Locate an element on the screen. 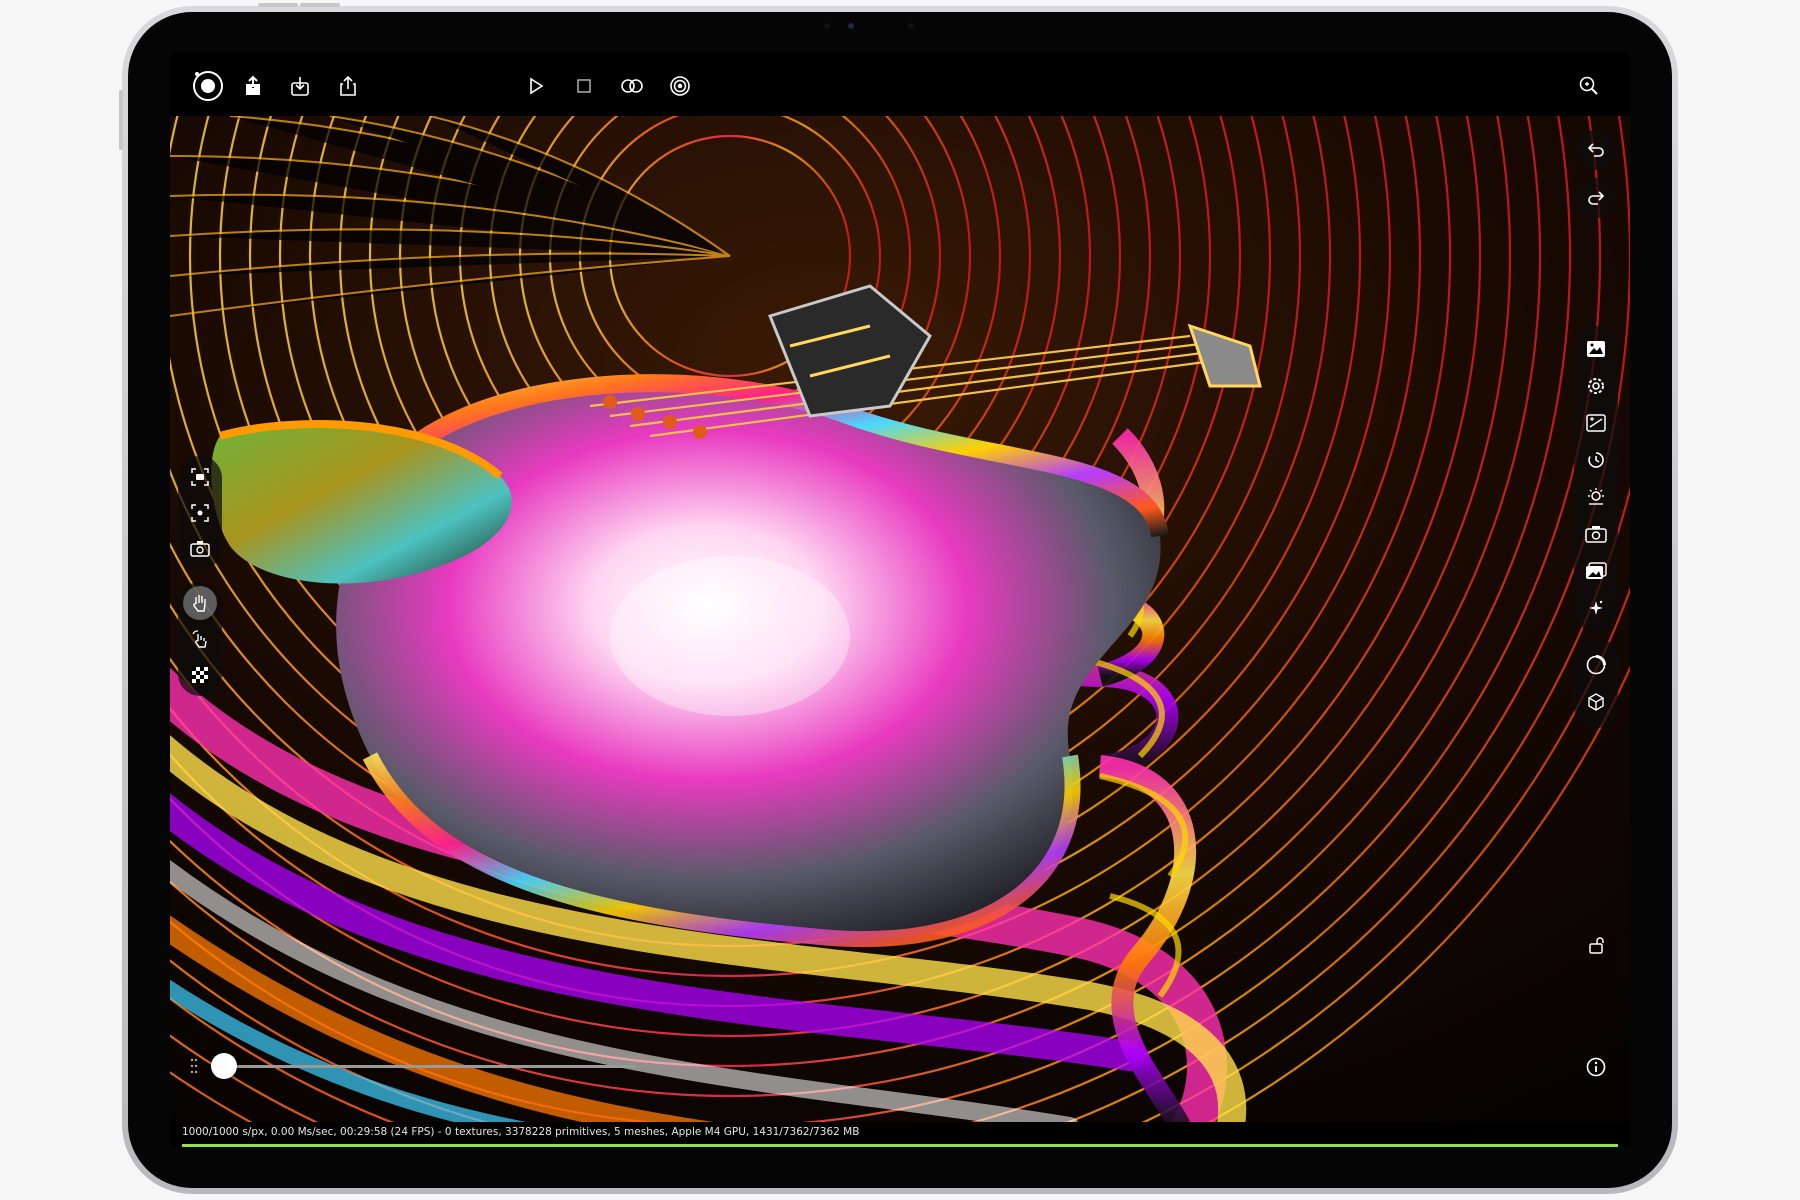  render-progress-bar is located at coordinates (900, 1145).